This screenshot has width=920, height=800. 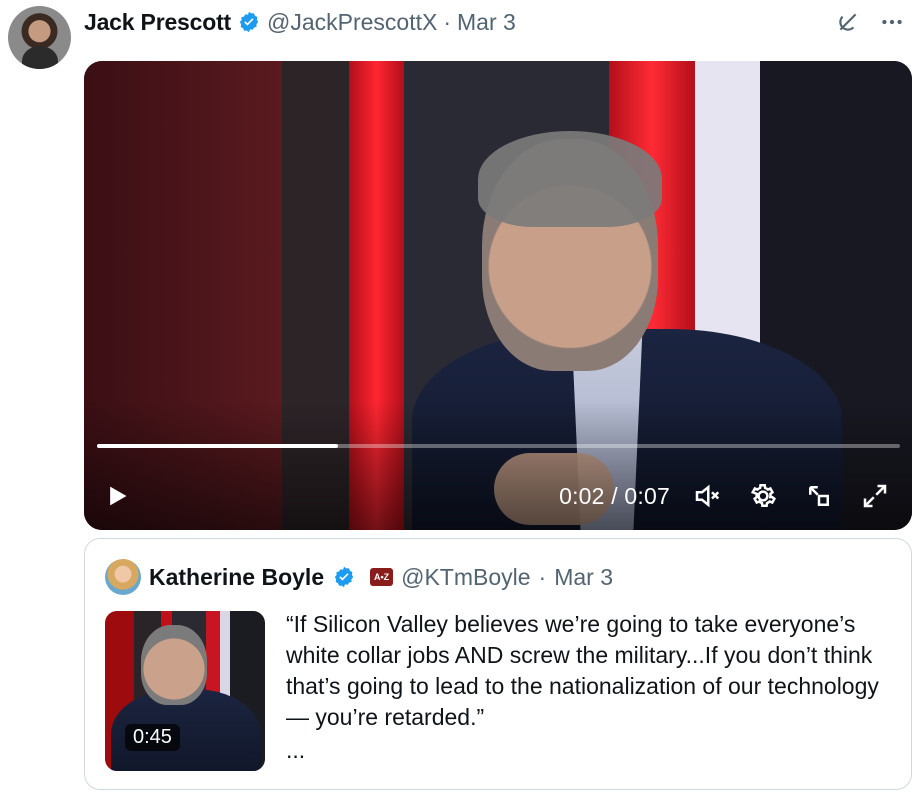 I want to click on settings-icon, so click(x=763, y=496).